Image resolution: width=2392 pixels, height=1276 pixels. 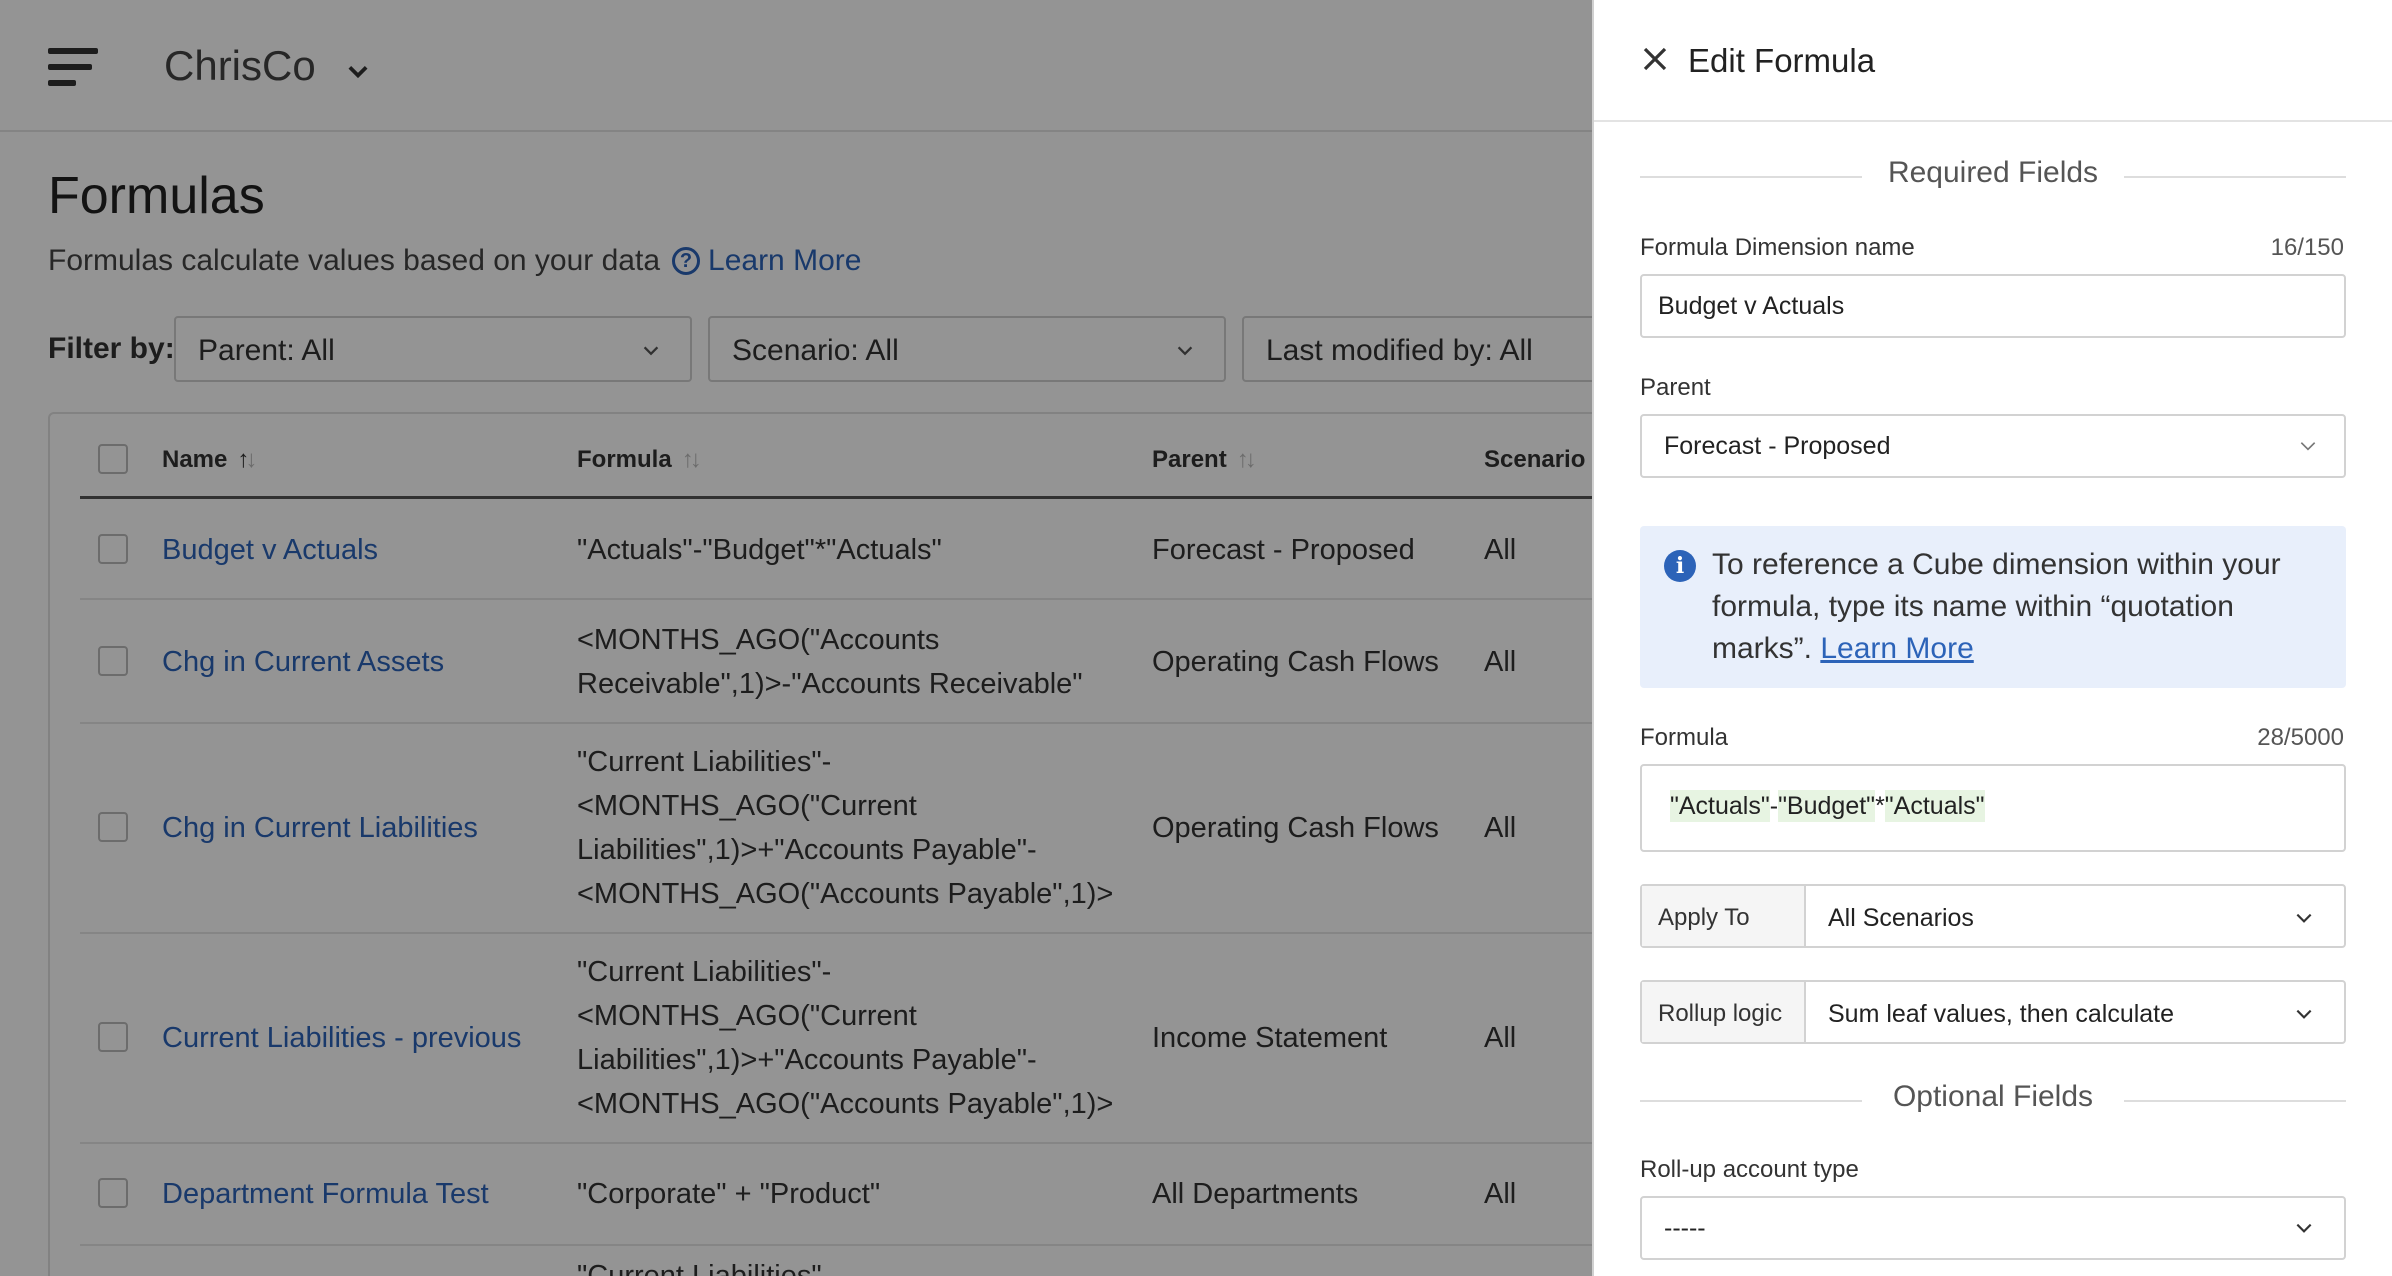 I want to click on formula-name-value: Budget v Actuals, so click(x=1751, y=306).